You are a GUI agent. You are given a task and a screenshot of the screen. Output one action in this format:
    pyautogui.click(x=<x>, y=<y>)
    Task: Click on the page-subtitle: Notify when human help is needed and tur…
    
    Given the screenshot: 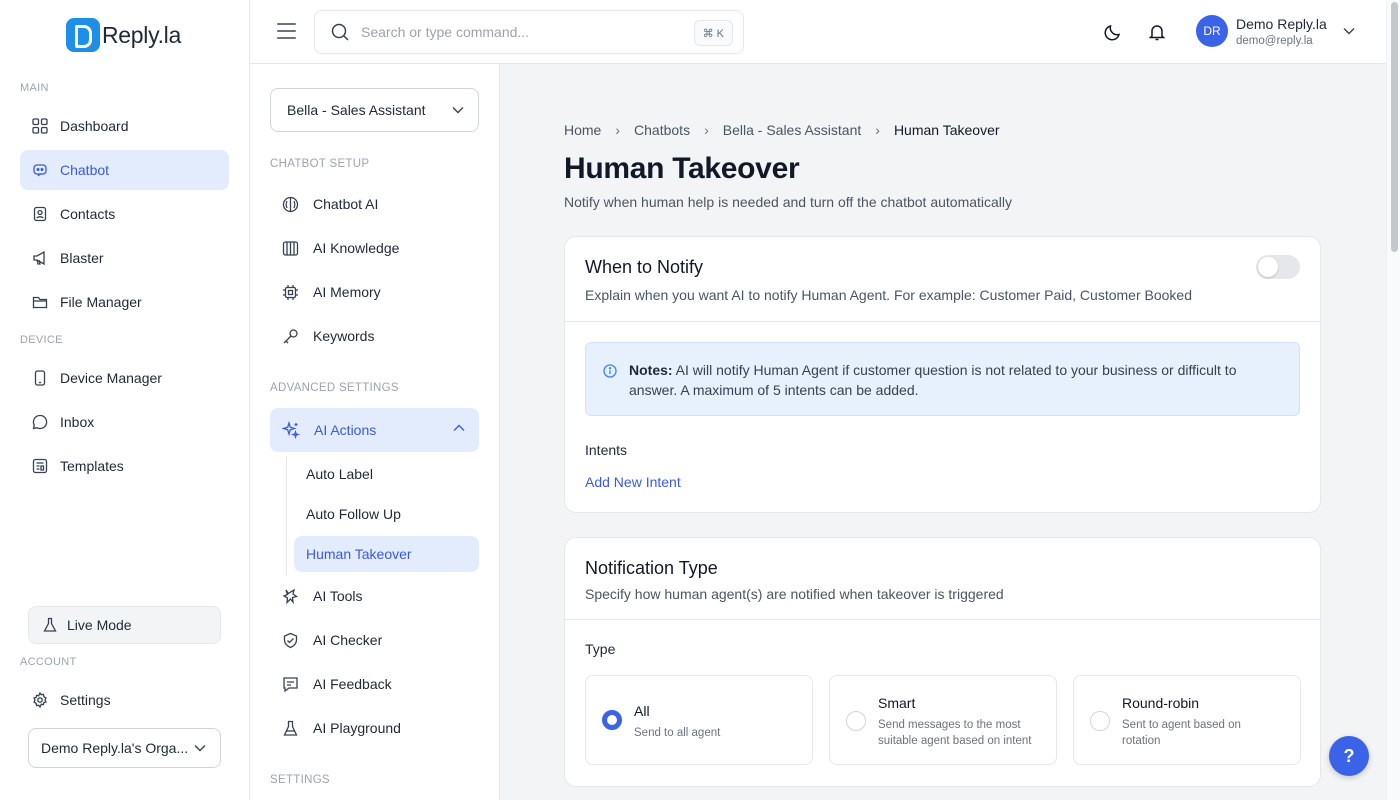 What is the action you would take?
    pyautogui.click(x=788, y=202)
    